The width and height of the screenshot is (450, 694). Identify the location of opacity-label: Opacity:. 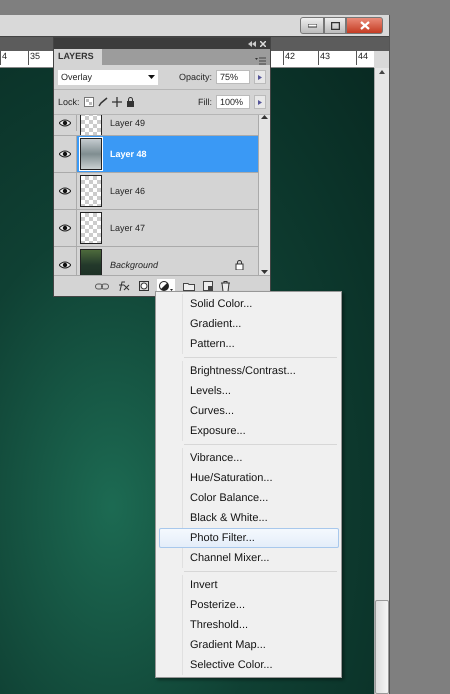
(195, 77).